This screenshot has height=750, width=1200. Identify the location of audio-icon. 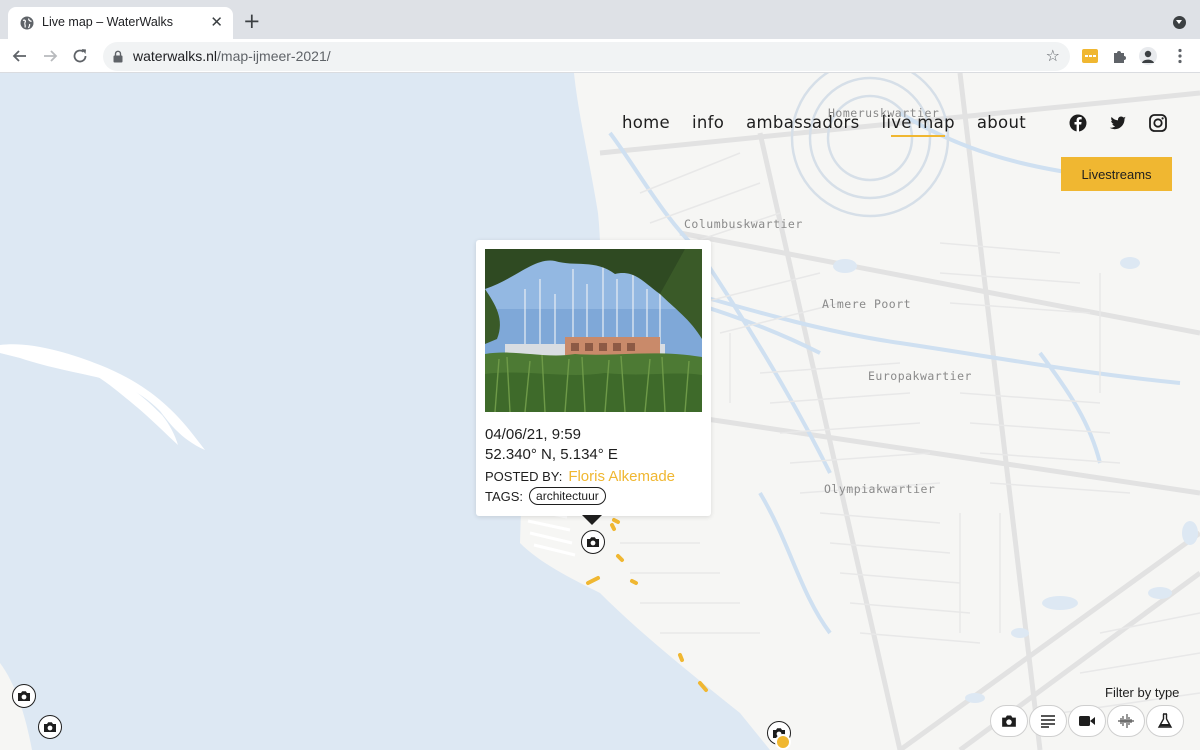
(1126, 721).